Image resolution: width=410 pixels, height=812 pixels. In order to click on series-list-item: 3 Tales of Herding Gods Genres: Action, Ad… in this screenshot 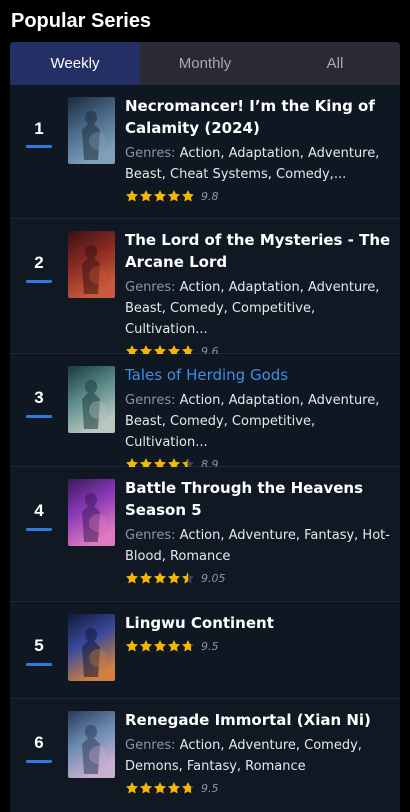, I will do `click(205, 412)`.